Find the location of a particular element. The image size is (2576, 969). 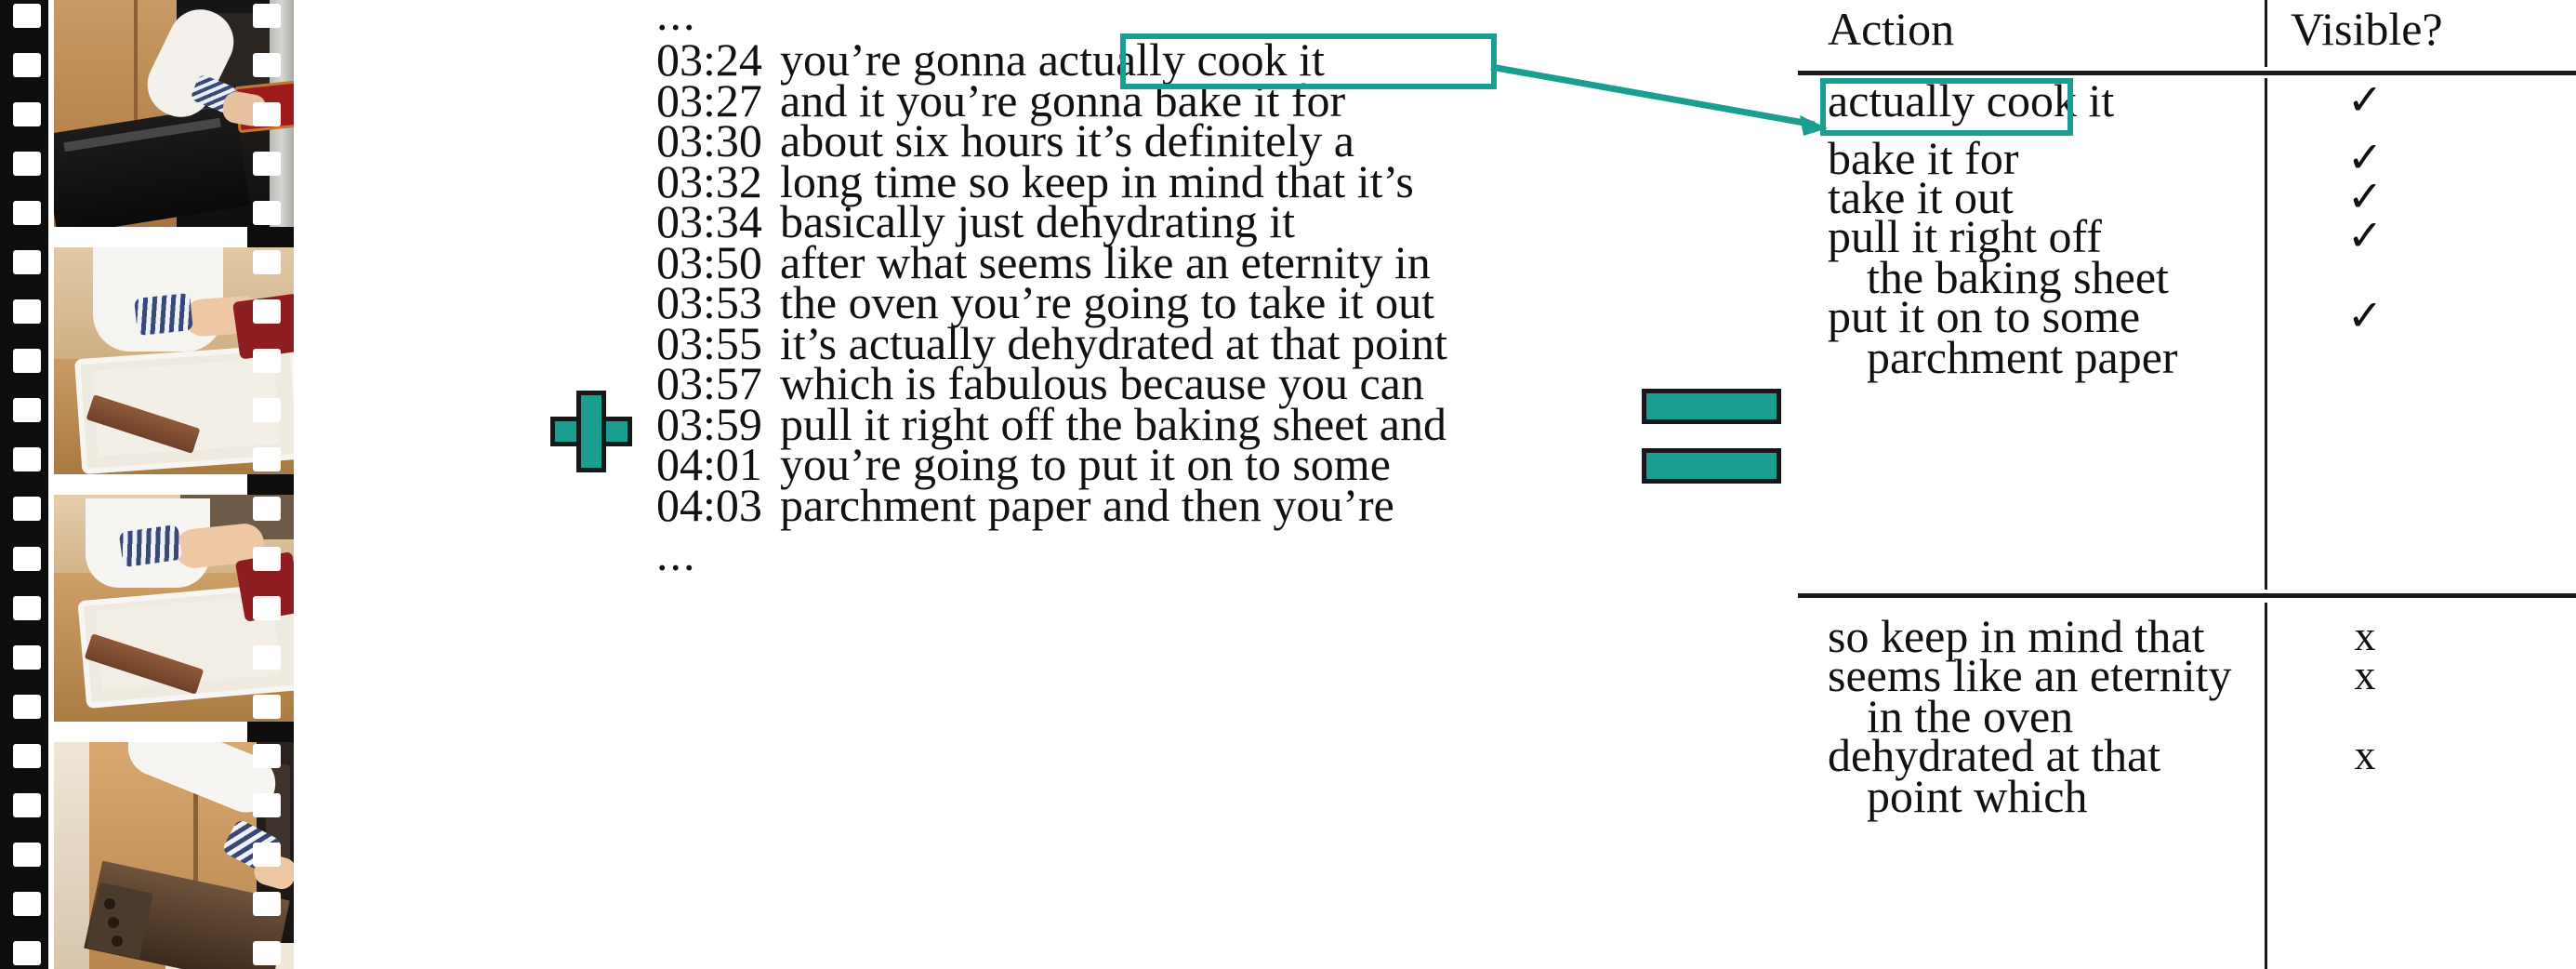

table-row: pull it right off the baking sheet ✓ is located at coordinates (2187, 256).